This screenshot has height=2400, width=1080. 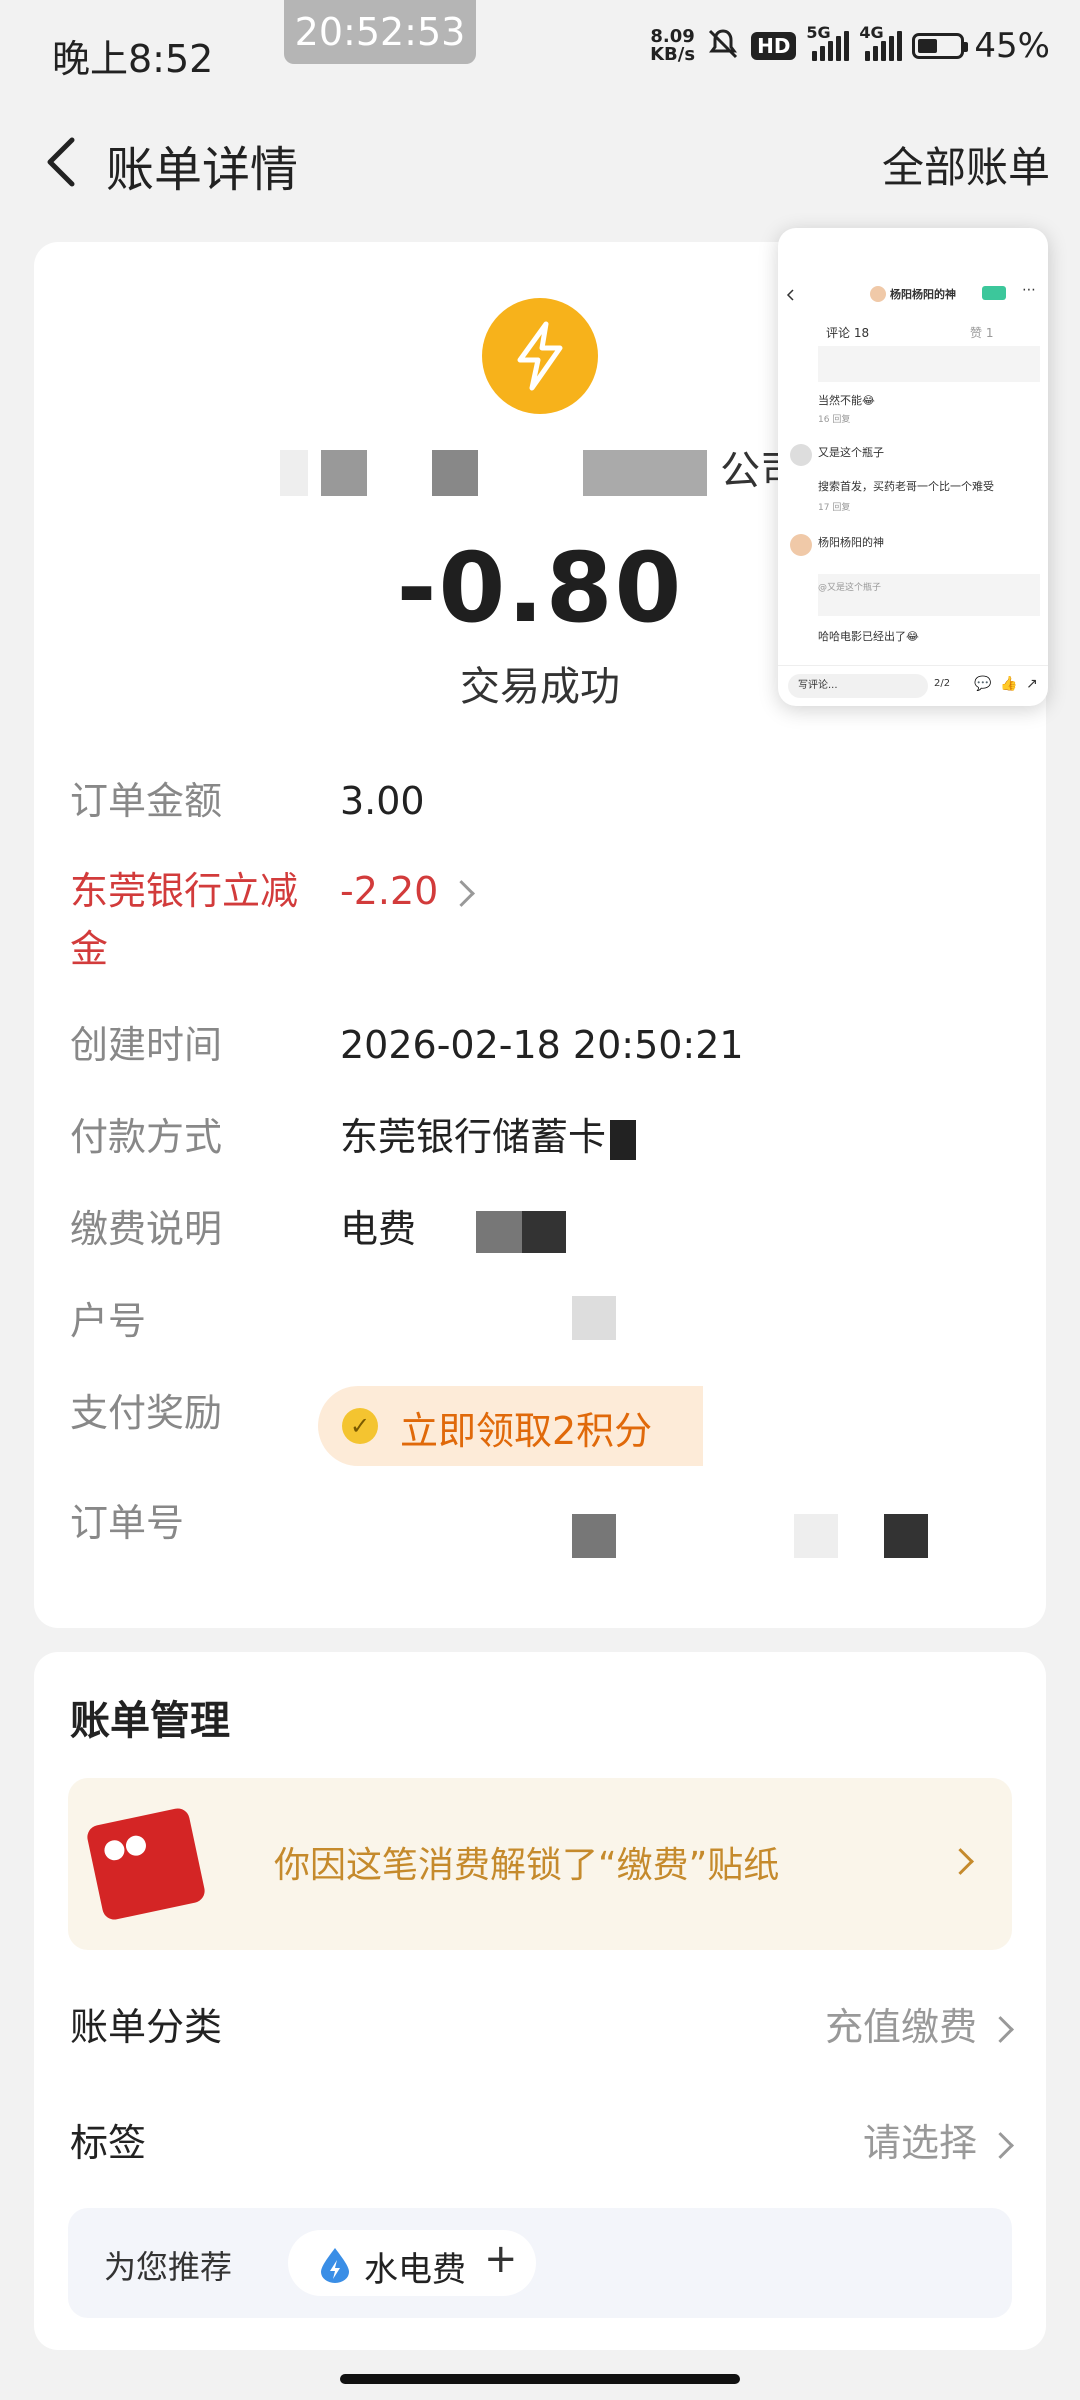 What do you see at coordinates (871, 32) in the screenshot?
I see `sim2-label: 4G` at bounding box center [871, 32].